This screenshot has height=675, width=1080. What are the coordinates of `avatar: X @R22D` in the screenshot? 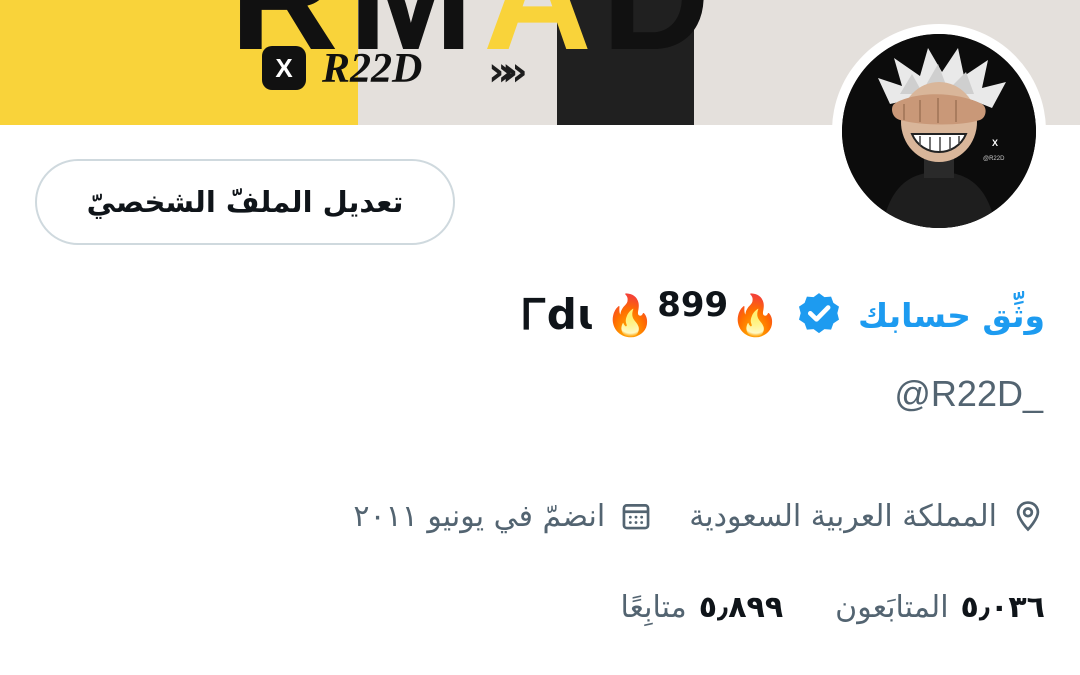 It's located at (939, 131).